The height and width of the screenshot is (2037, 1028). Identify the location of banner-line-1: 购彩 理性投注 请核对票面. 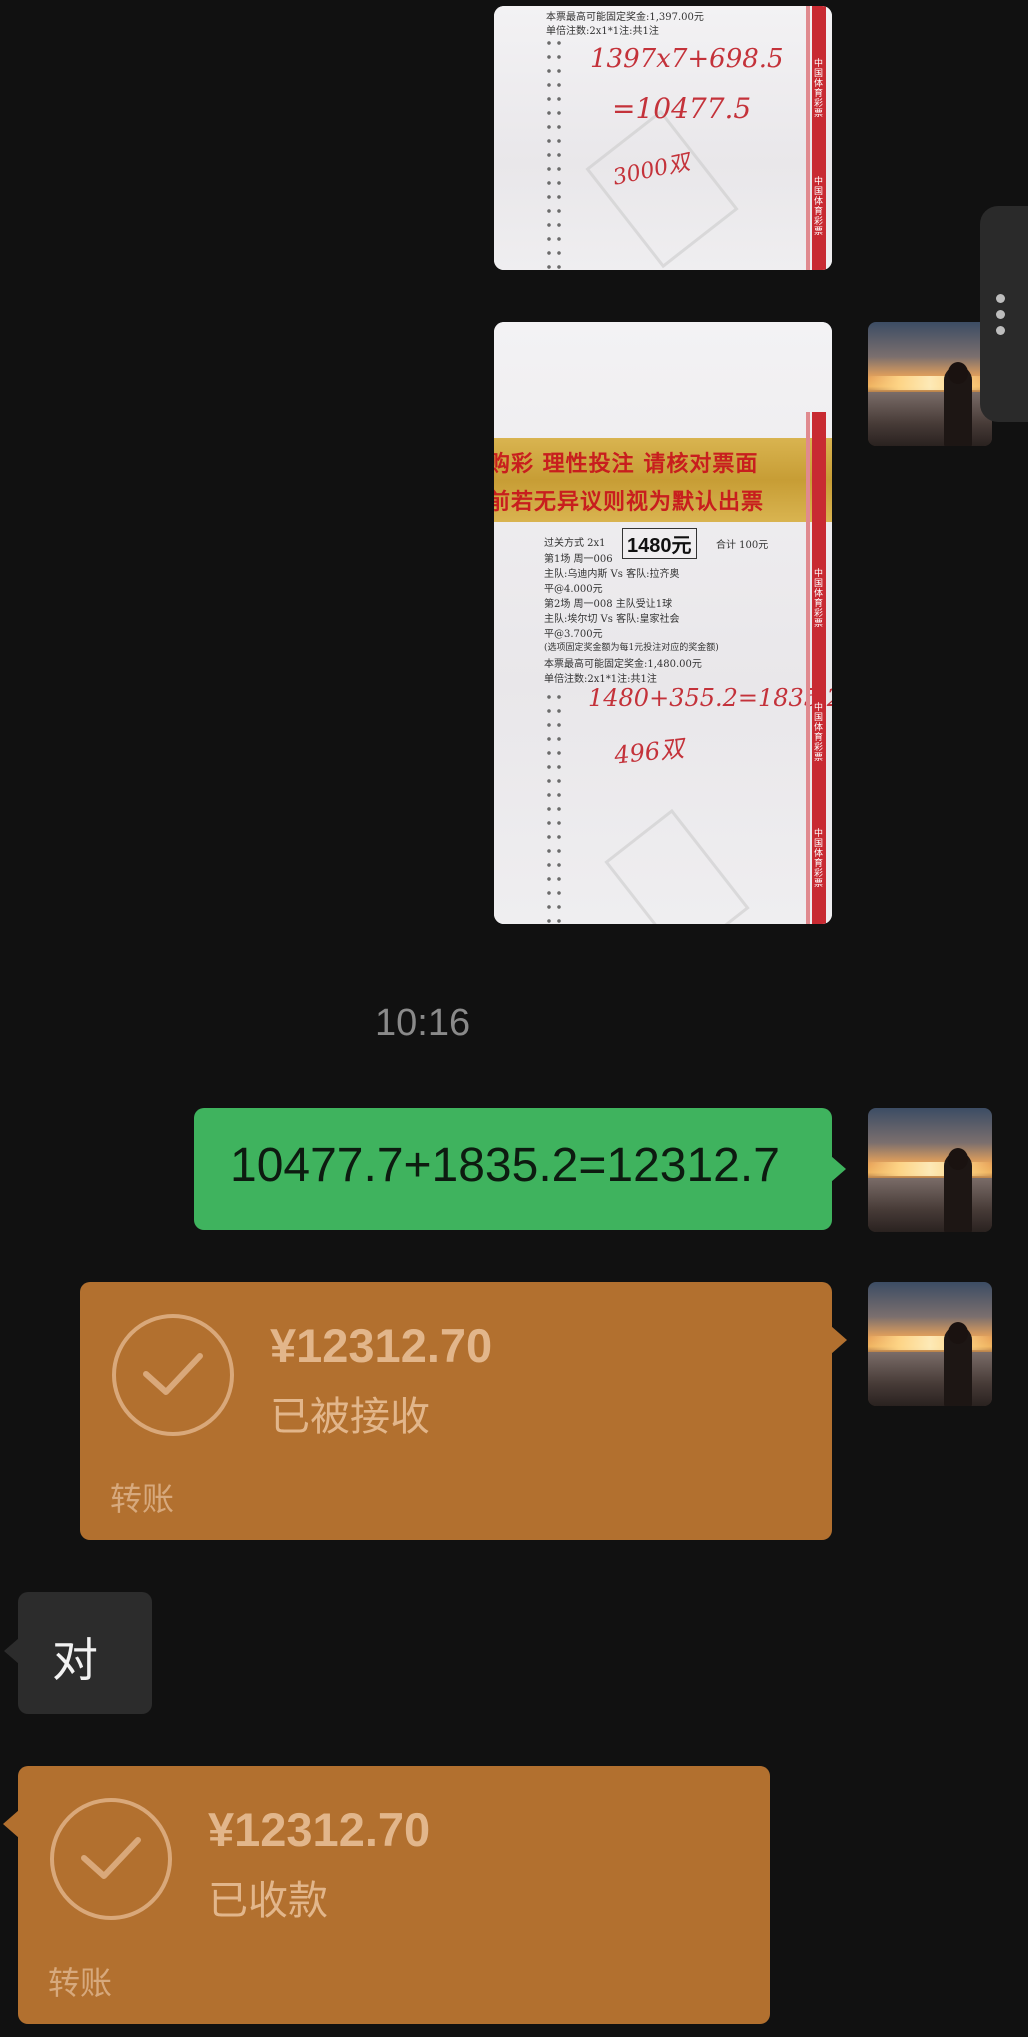
(626, 464).